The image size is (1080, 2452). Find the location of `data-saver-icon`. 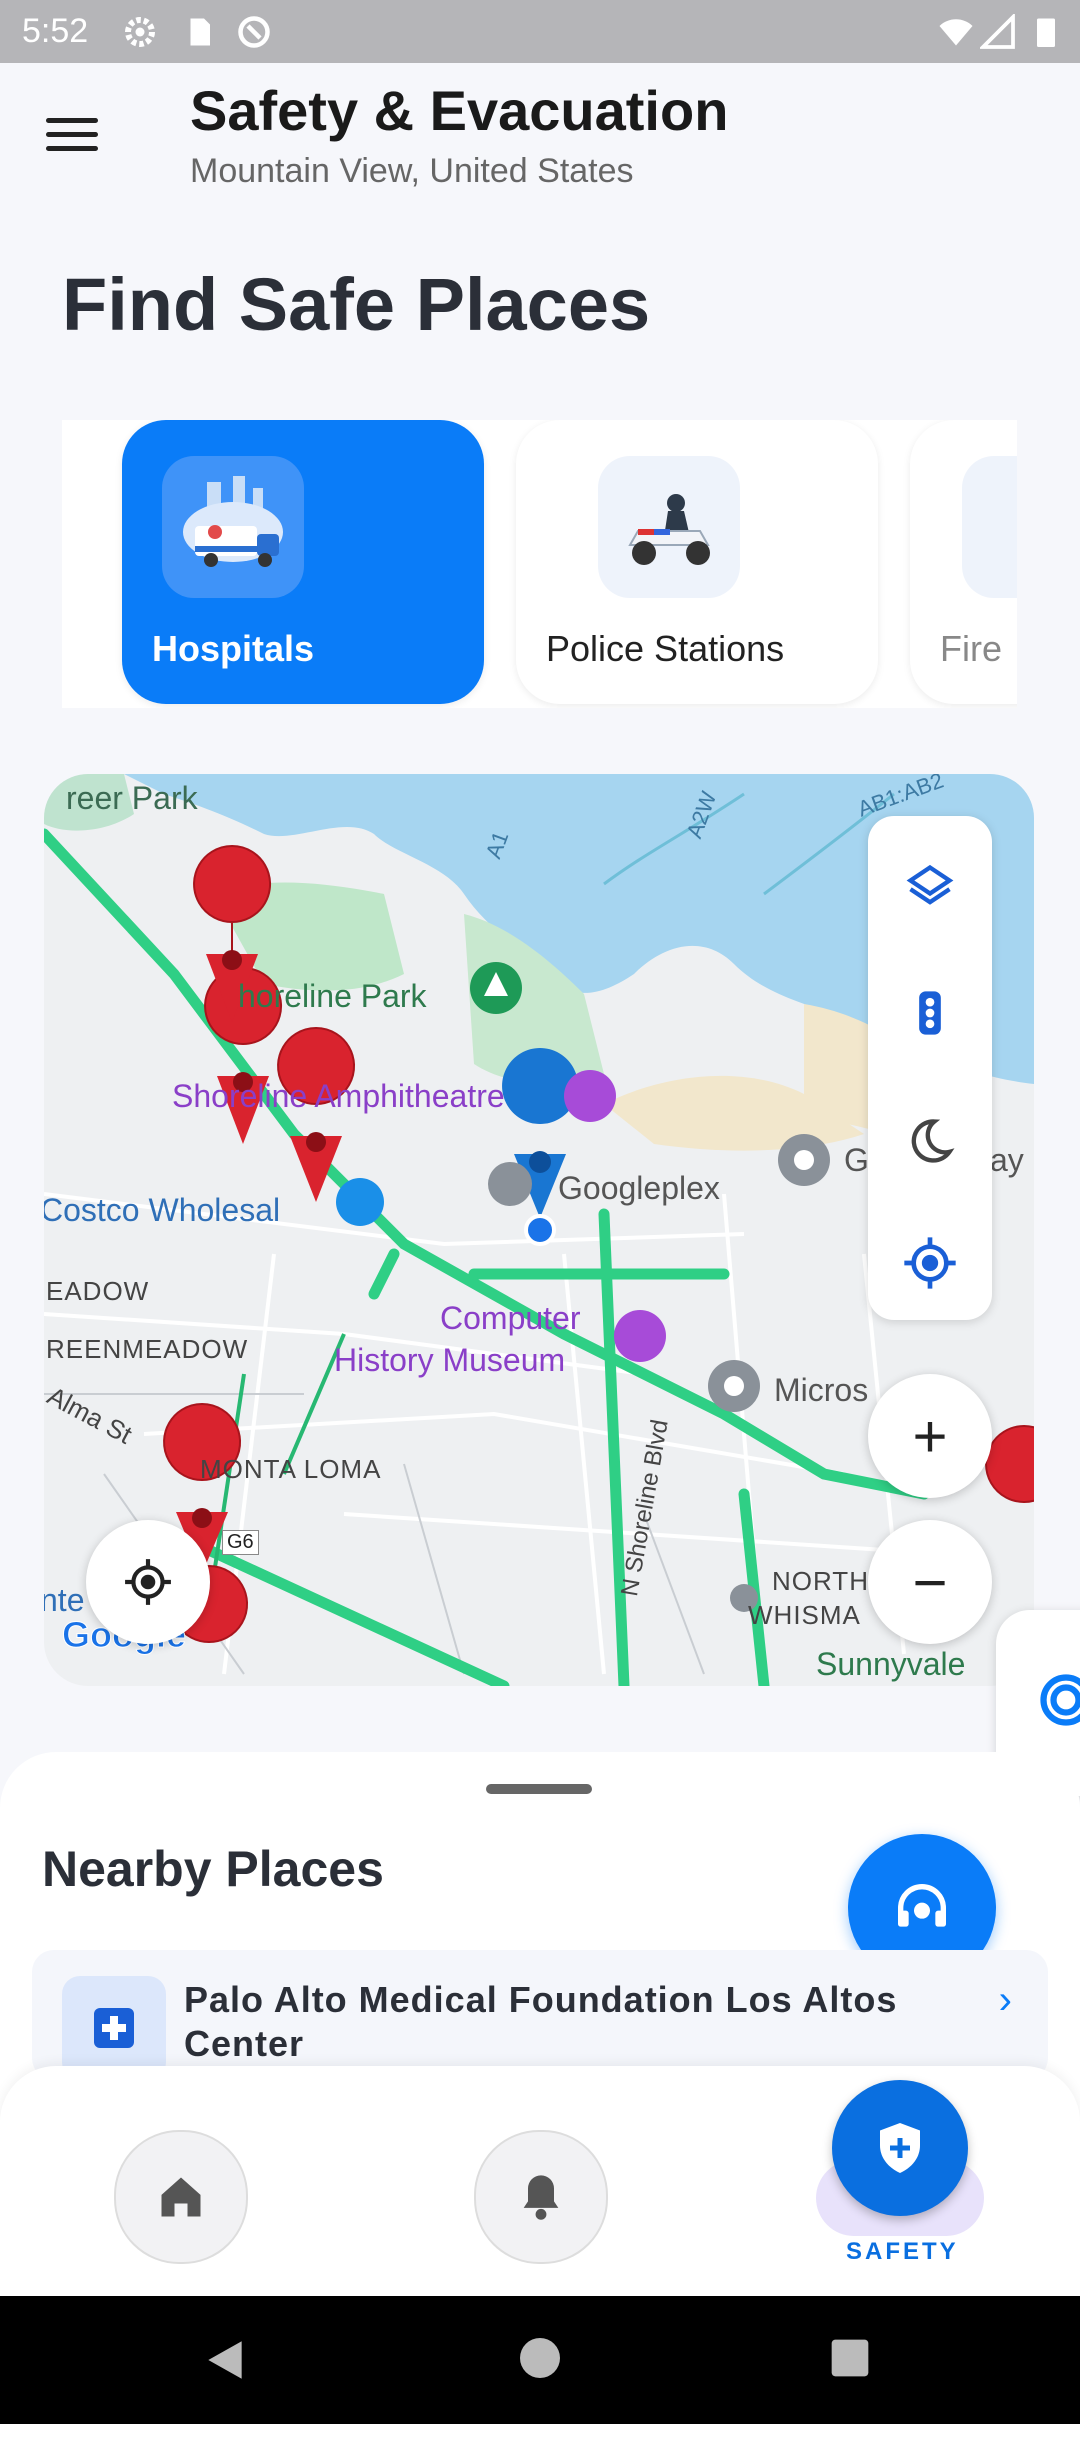

data-saver-icon is located at coordinates (254, 32).